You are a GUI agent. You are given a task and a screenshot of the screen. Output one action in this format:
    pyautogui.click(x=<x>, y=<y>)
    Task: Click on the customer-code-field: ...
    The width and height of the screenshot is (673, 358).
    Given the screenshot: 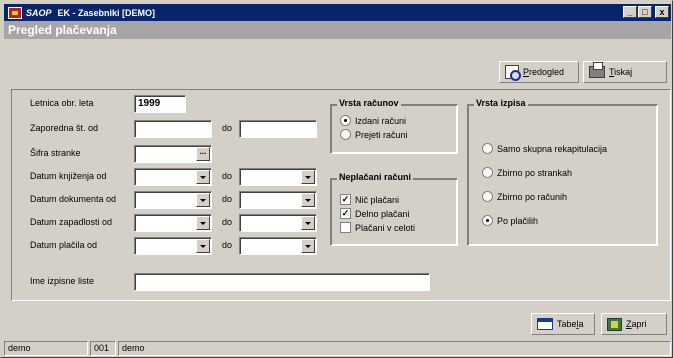 What is the action you would take?
    pyautogui.click(x=173, y=154)
    